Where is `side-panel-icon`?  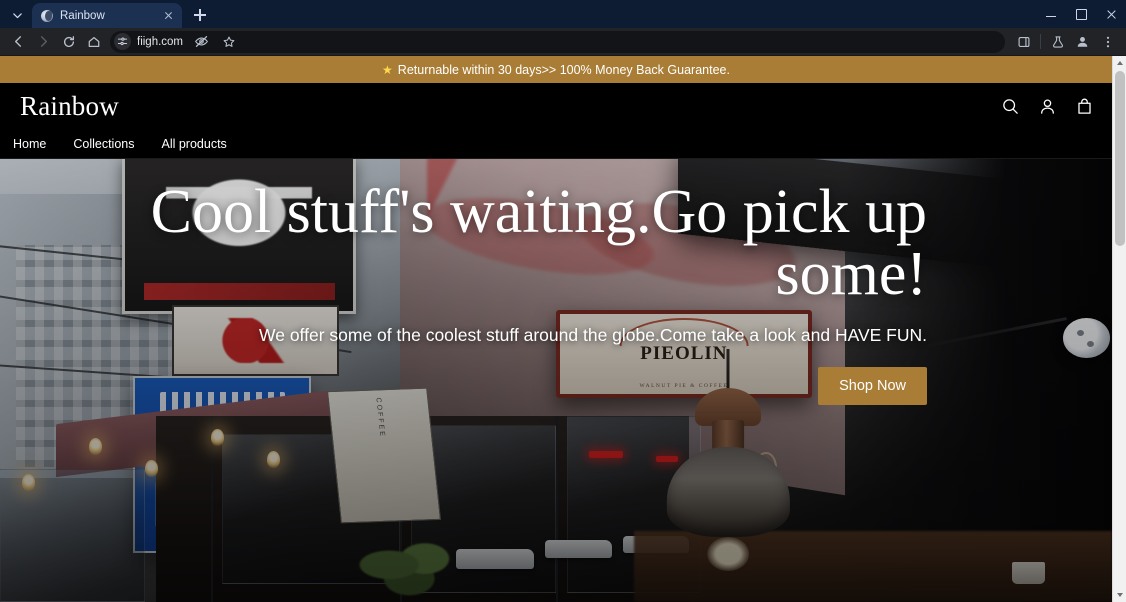 side-panel-icon is located at coordinates (1023, 42).